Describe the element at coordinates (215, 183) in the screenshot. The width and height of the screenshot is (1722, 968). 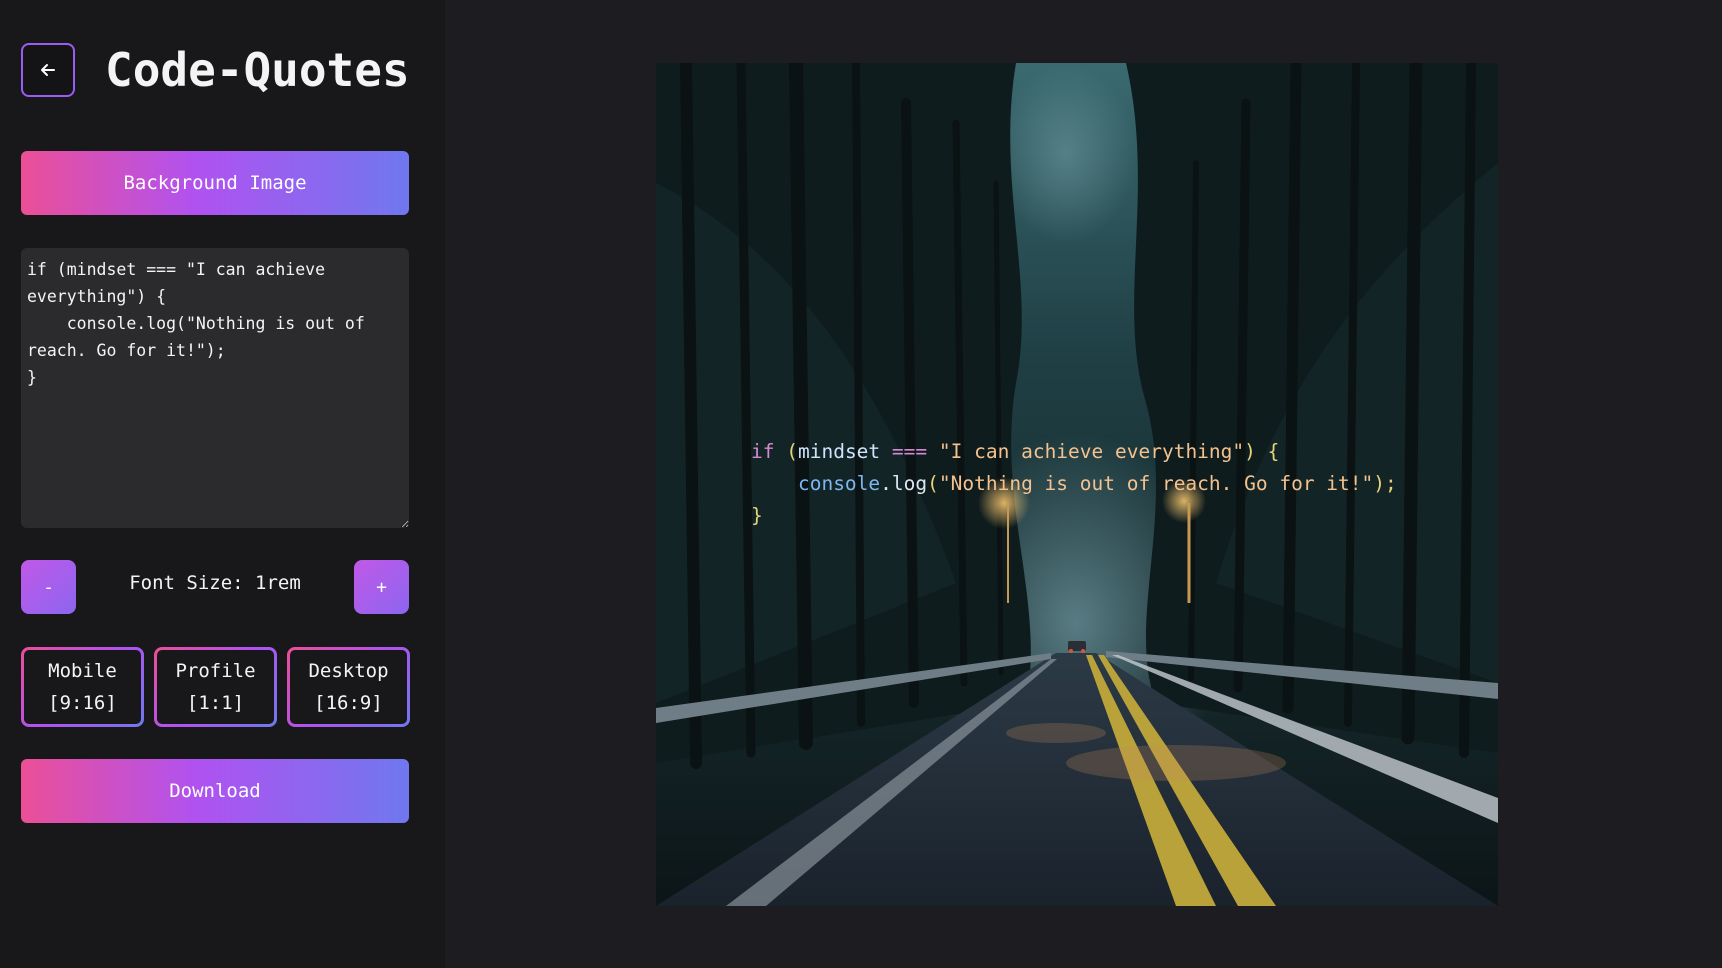
I see `background-image-button: Background Image` at that location.